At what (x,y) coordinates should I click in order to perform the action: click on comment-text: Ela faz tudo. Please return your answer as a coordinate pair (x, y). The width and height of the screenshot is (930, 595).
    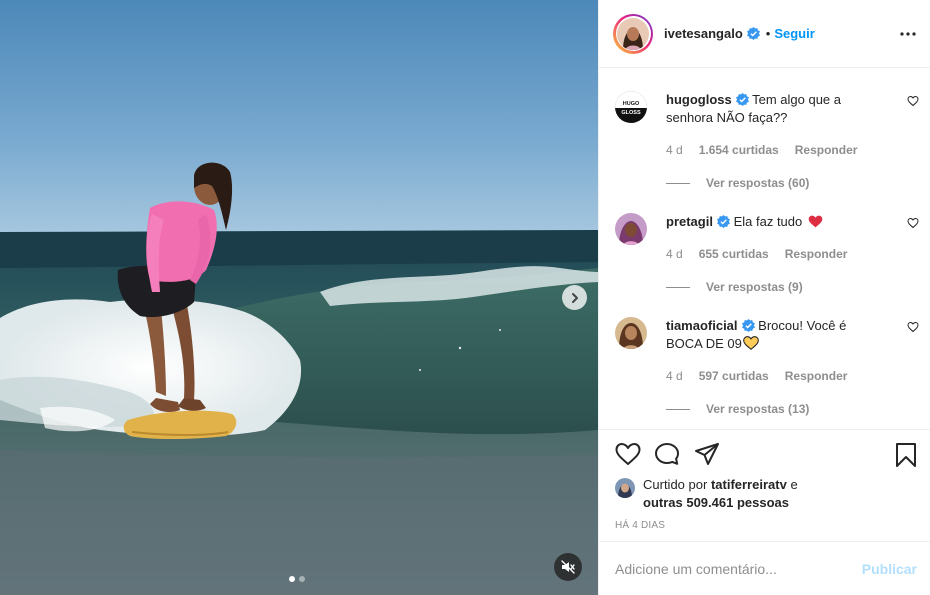
    Looking at the image, I should click on (768, 221).